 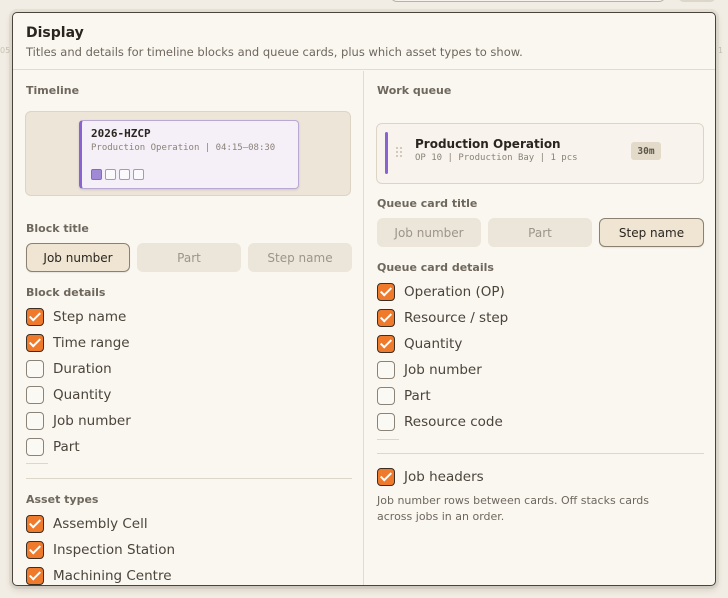 I want to click on queue-detail-job-number: Job number, so click(x=429, y=370).